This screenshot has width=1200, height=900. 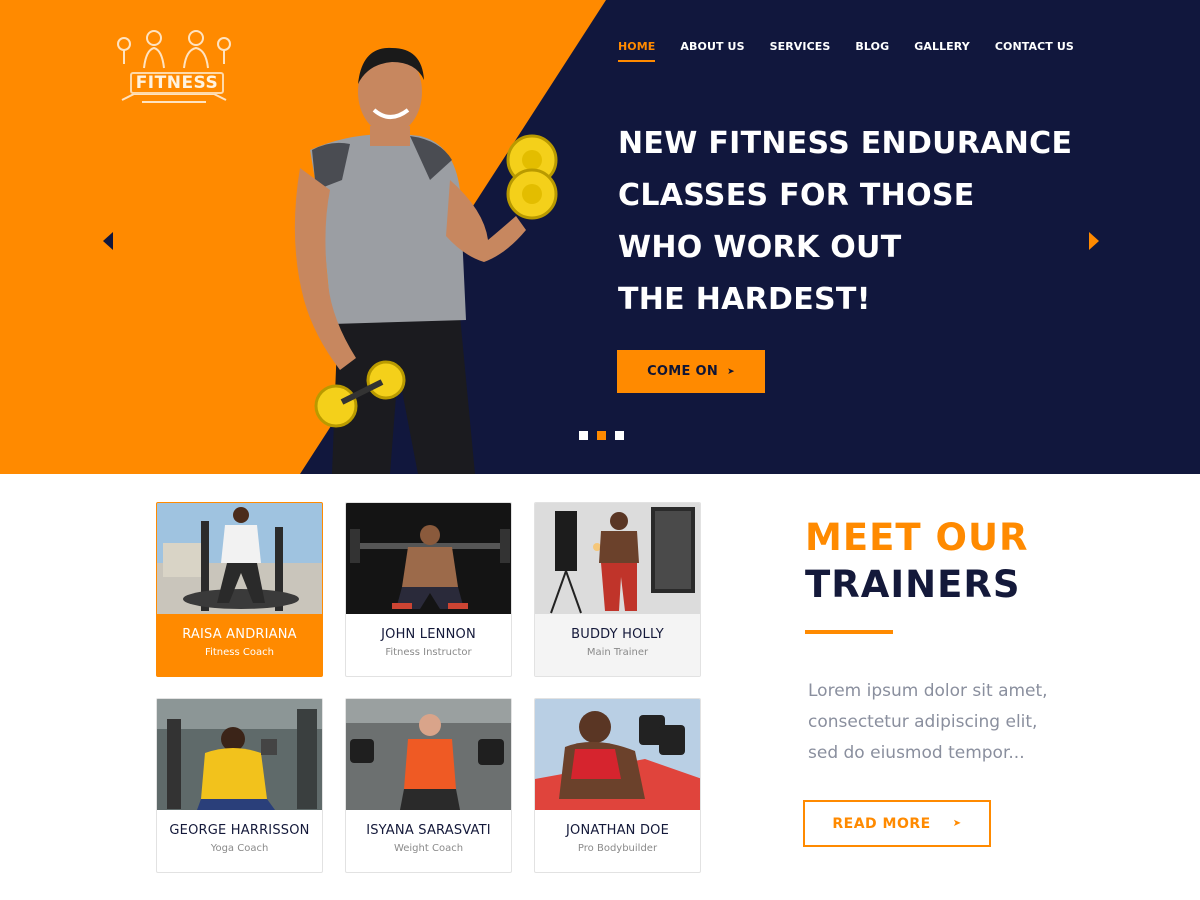 I want to click on nav-gallery: GALLERY, so click(x=942, y=51).